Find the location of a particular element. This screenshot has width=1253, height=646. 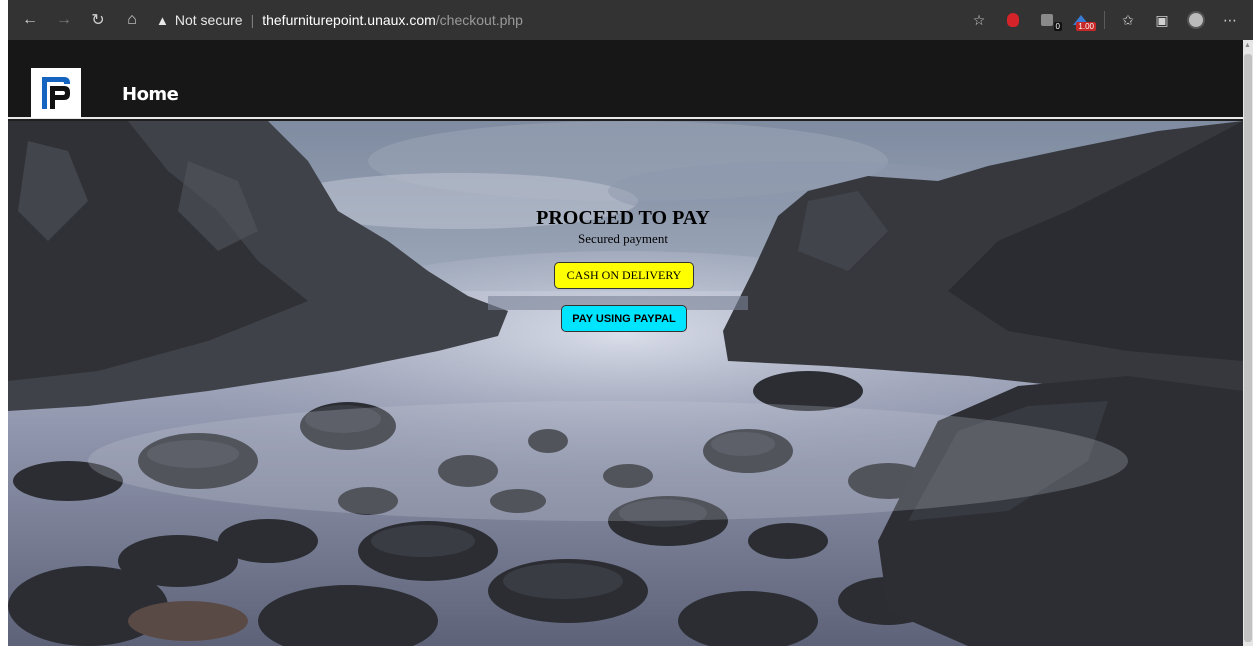

extension-blue-icon: 1.00 is located at coordinates (1082, 20).